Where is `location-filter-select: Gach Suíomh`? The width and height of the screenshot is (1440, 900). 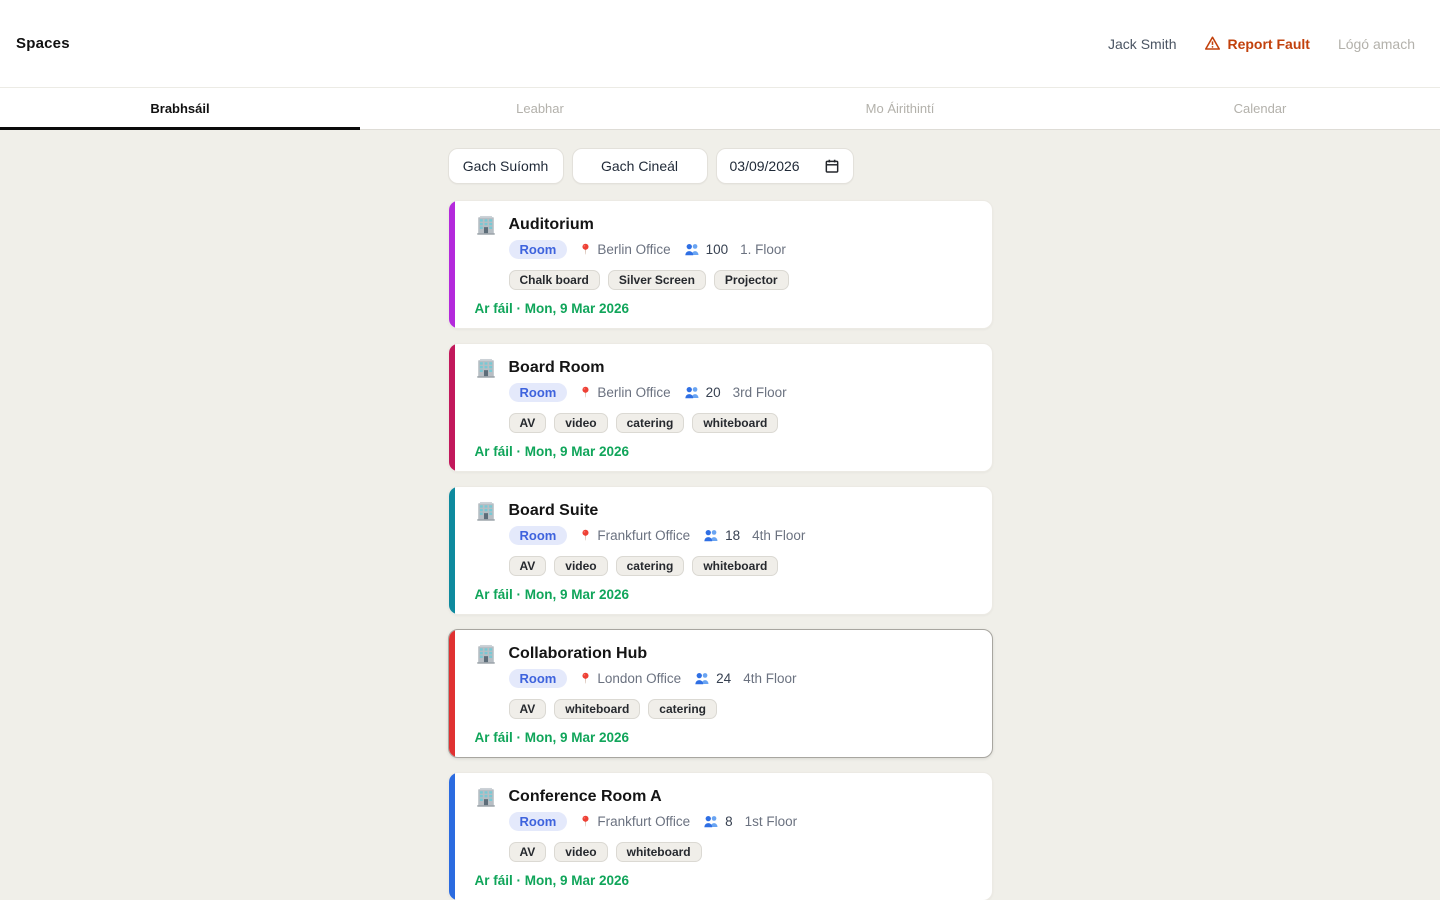
location-filter-select: Gach Suíomh is located at coordinates (505, 166).